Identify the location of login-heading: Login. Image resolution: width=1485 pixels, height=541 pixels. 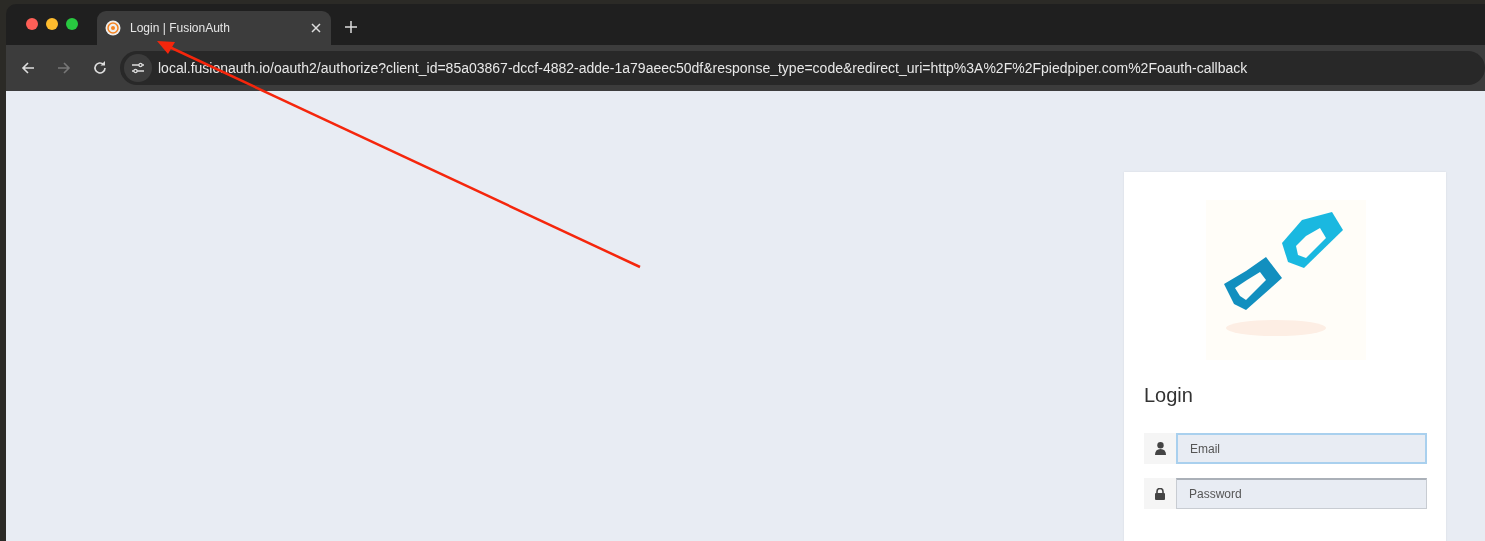
(1169, 395).